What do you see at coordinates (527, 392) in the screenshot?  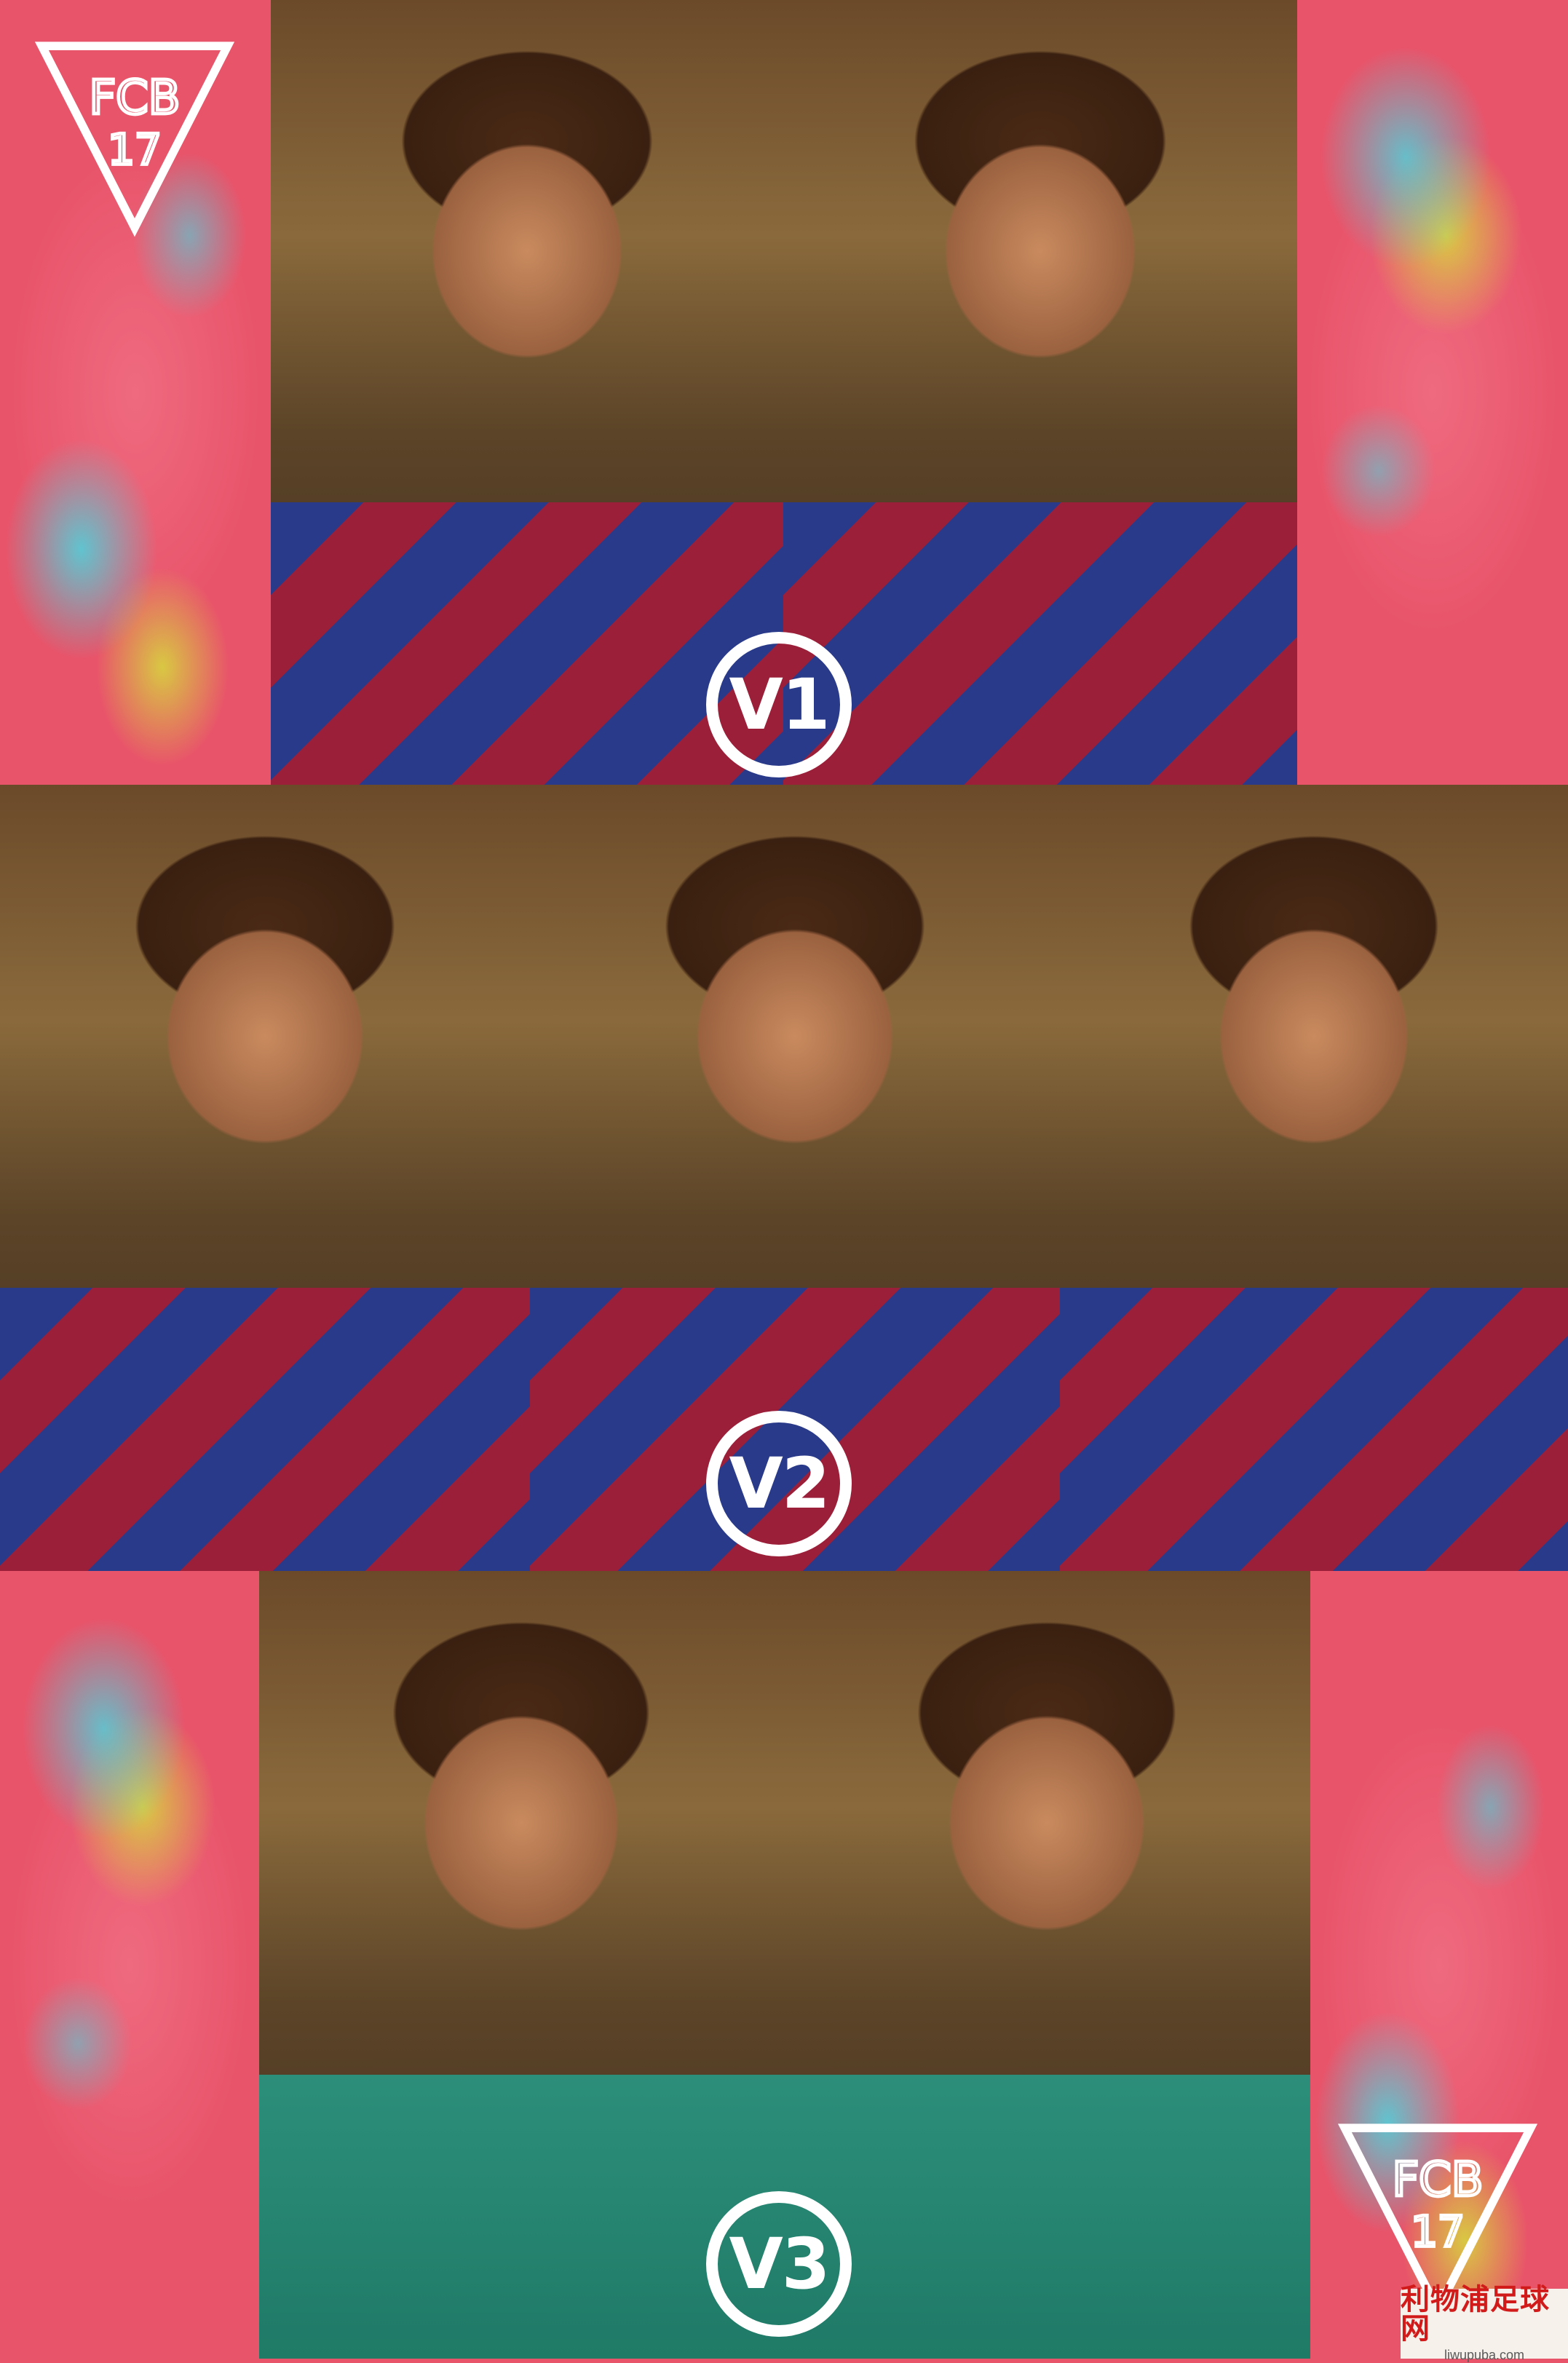 I see `player-photo-v1-left` at bounding box center [527, 392].